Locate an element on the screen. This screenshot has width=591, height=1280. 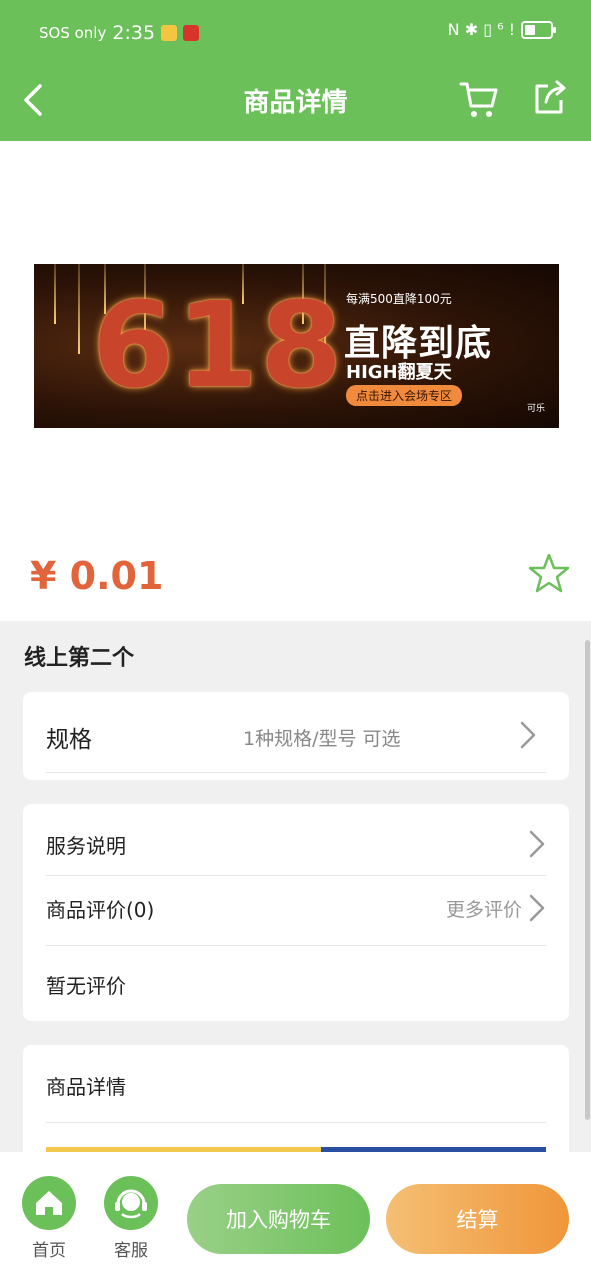
calendar-notification-icon is located at coordinates (169, 33).